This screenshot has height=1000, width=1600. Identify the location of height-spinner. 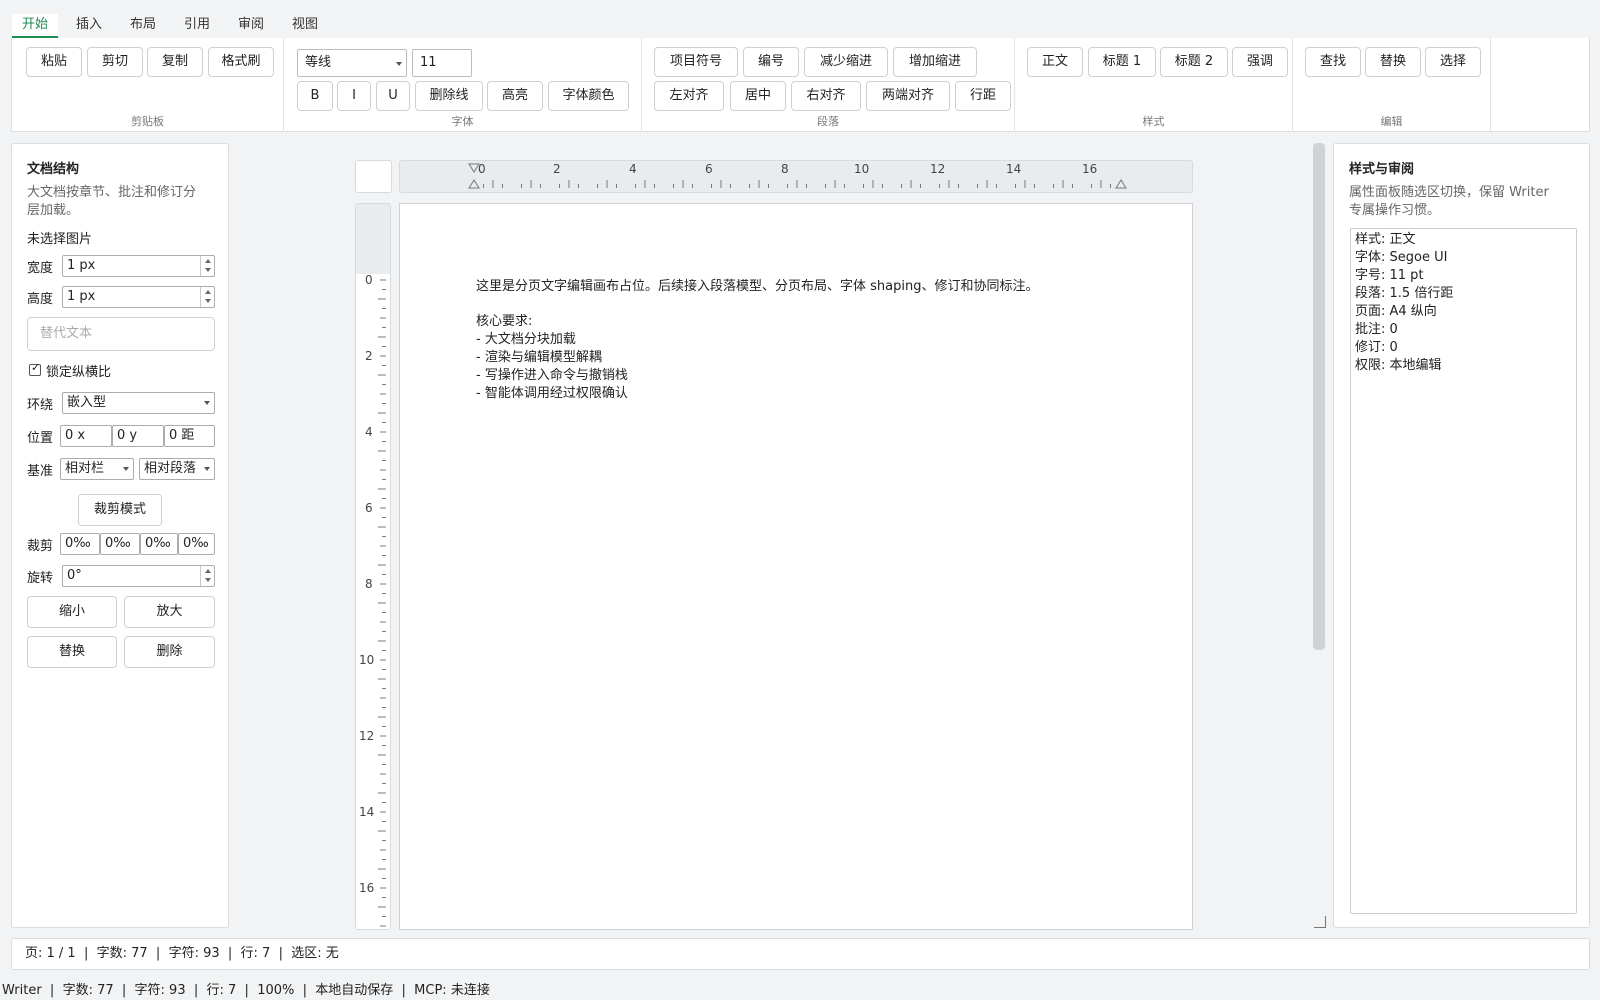
(207, 297).